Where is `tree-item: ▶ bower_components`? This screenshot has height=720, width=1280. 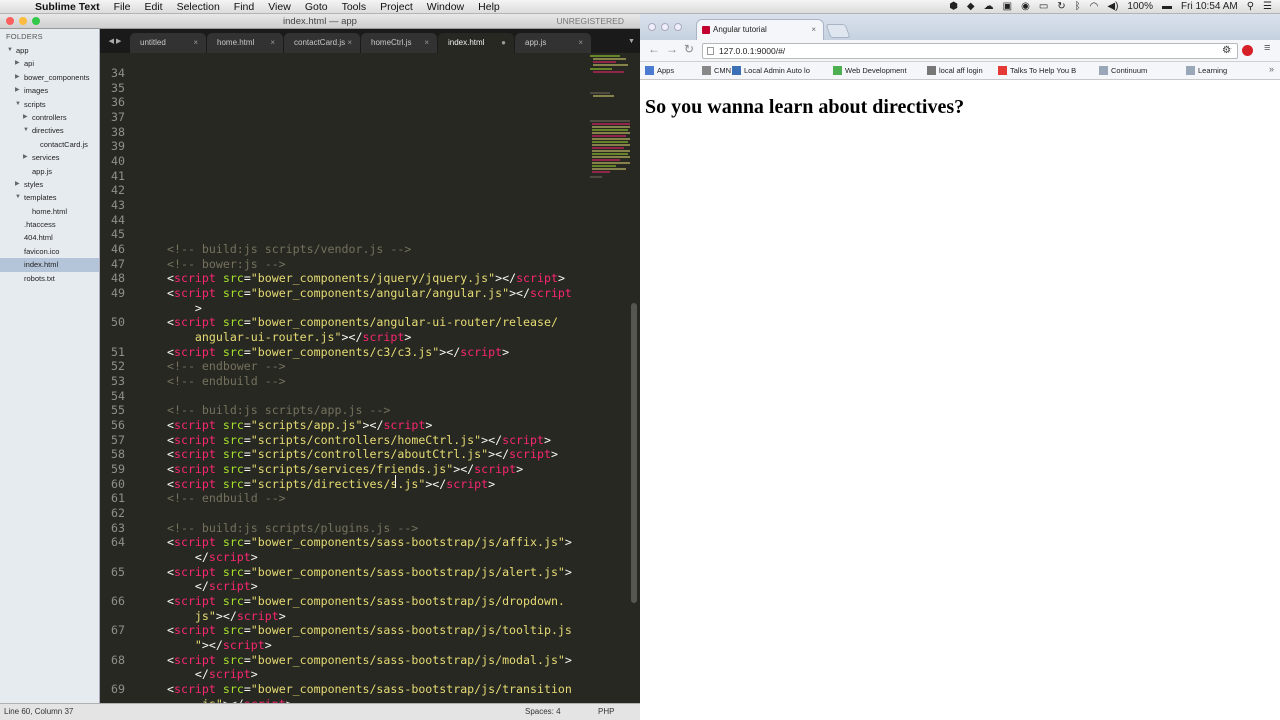 tree-item: ▶ bower_components is located at coordinates (49, 77).